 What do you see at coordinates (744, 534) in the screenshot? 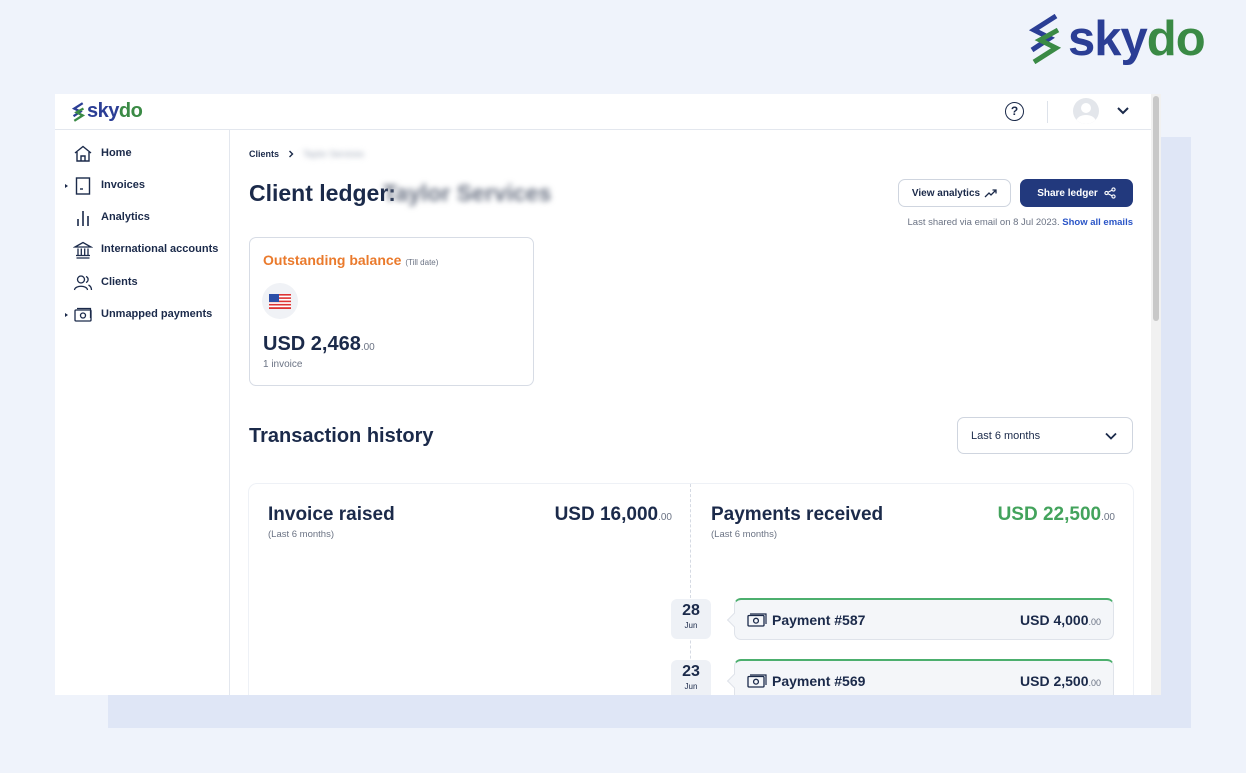
I see `payments-received-period: (Last 6 months)` at bounding box center [744, 534].